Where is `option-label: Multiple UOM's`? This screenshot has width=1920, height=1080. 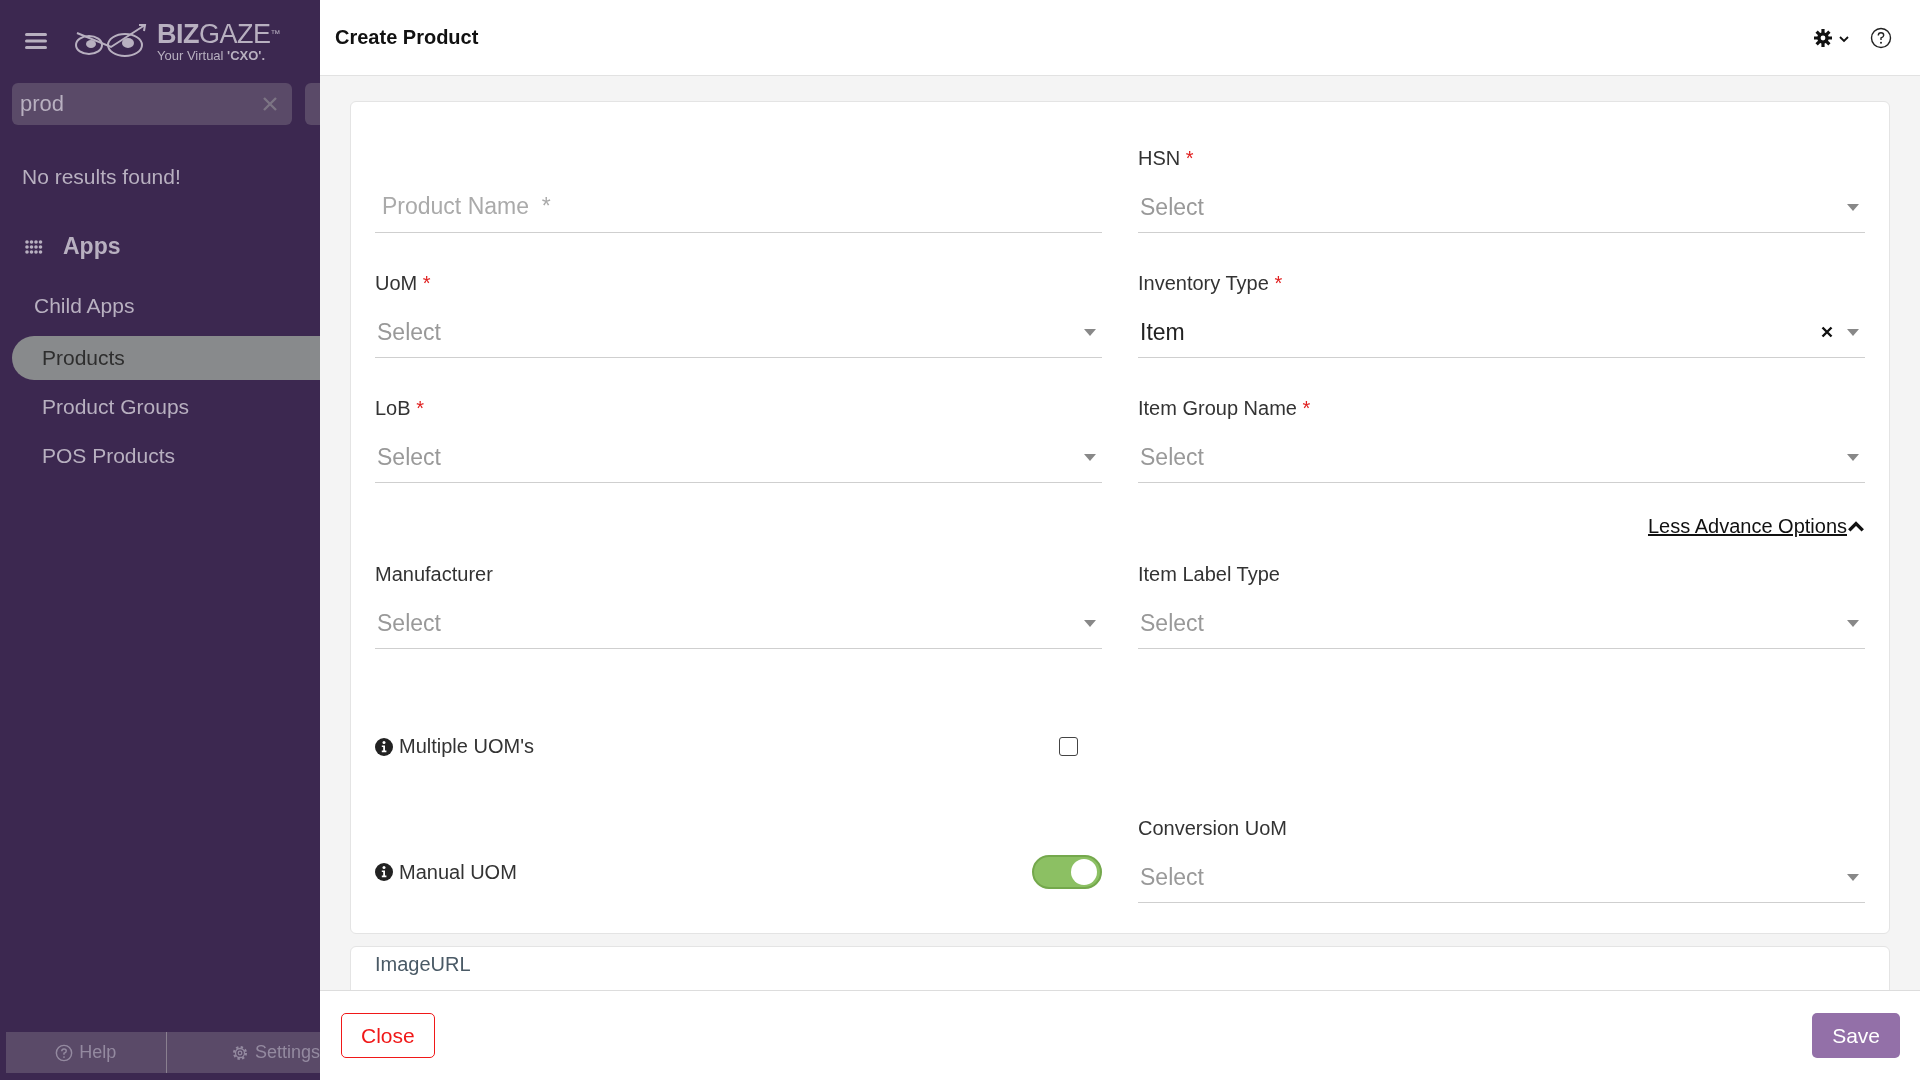
option-label: Multiple UOM's is located at coordinates (466, 746).